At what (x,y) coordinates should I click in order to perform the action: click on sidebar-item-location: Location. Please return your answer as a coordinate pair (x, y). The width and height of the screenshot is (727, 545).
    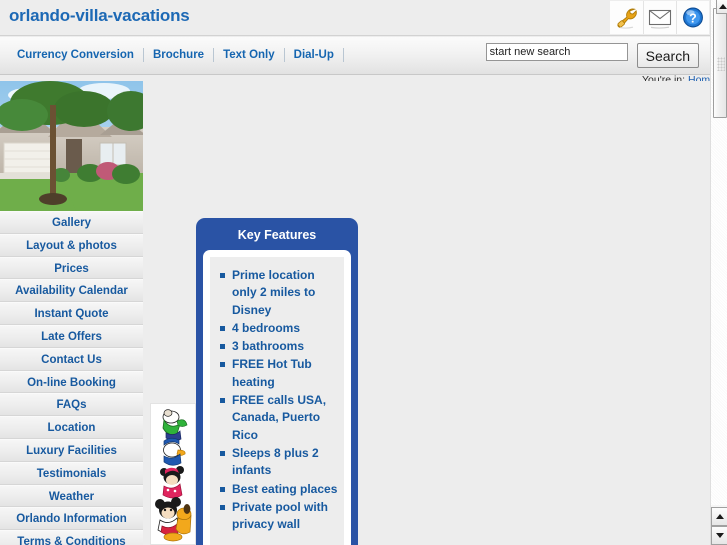
    Looking at the image, I should click on (71, 427).